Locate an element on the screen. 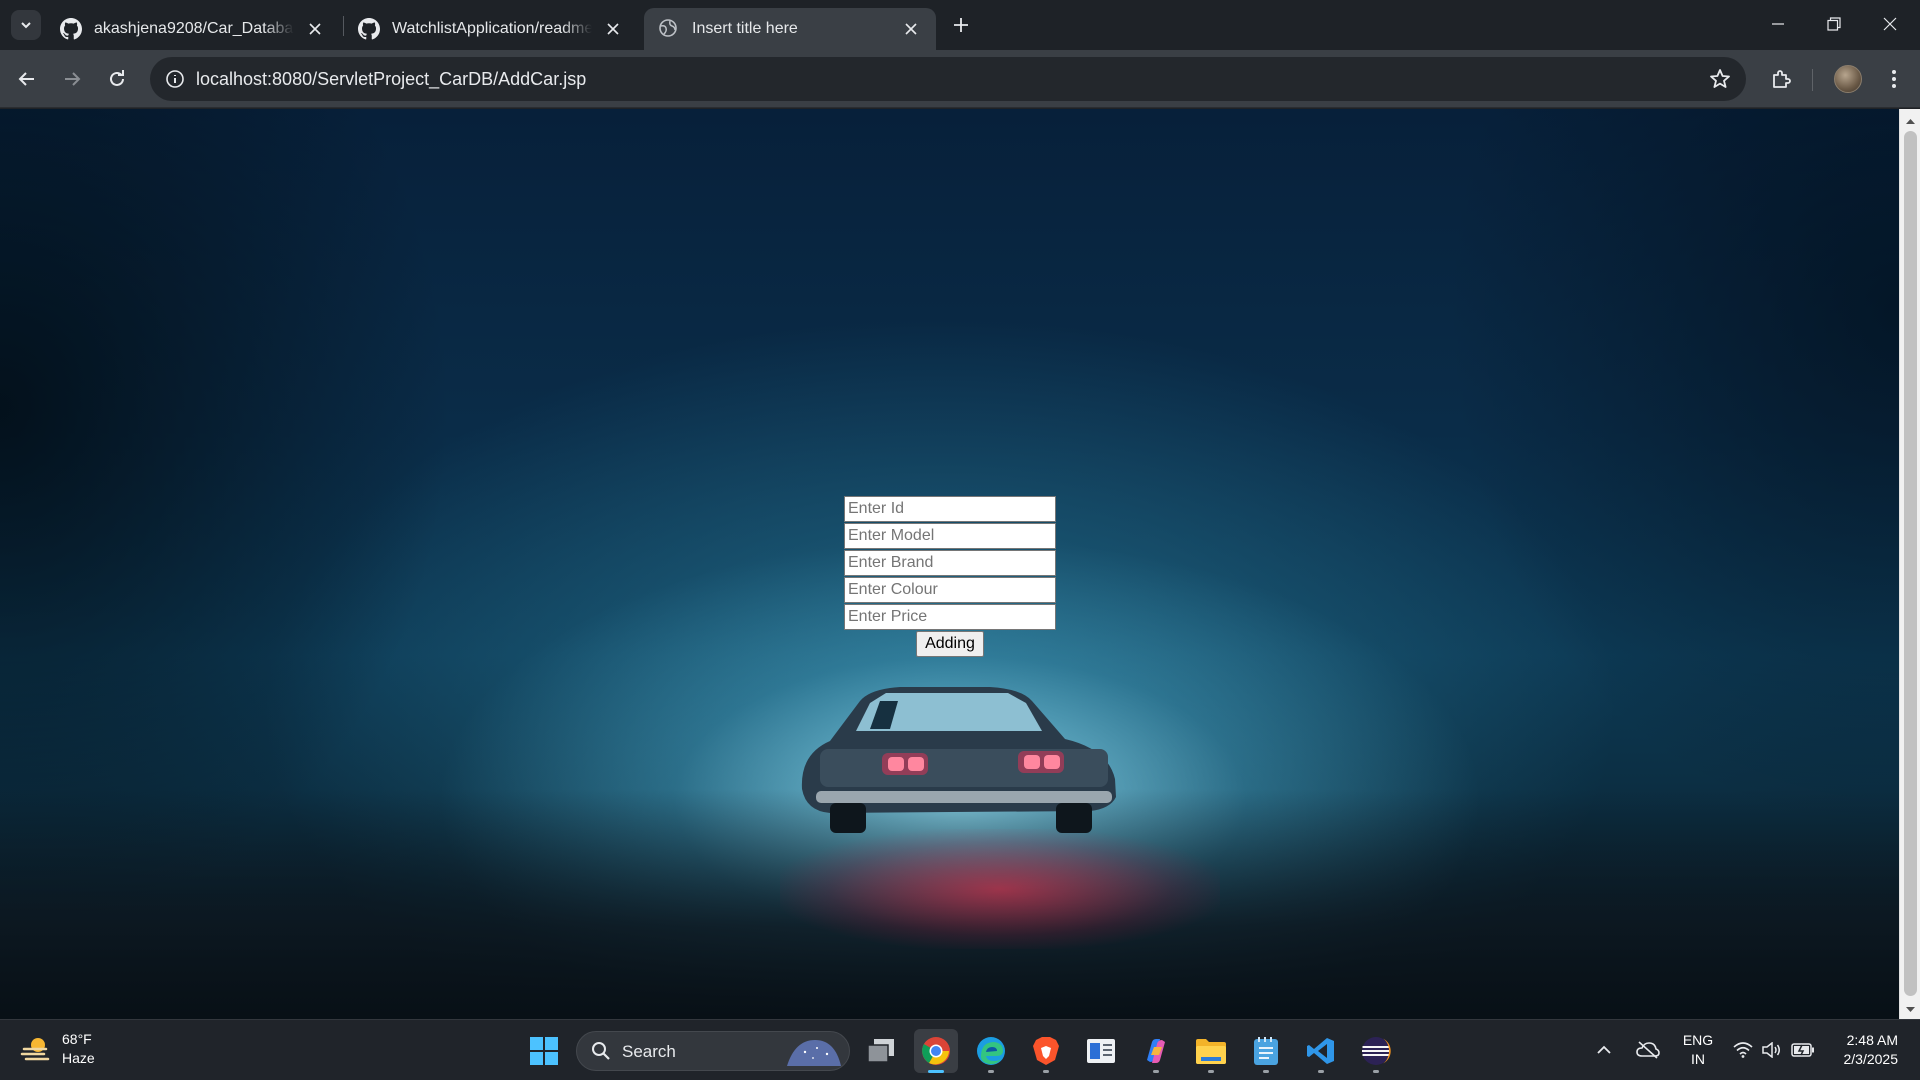 This screenshot has width=1920, height=1080. weather-temperature: 68°F is located at coordinates (77, 1039).